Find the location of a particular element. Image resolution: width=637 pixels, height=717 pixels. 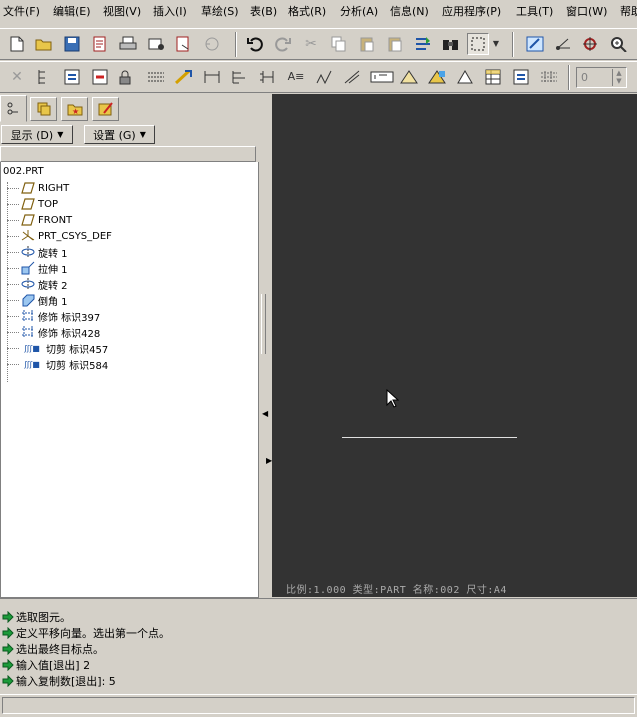

tree-root: 002.PRT is located at coordinates (23, 171).